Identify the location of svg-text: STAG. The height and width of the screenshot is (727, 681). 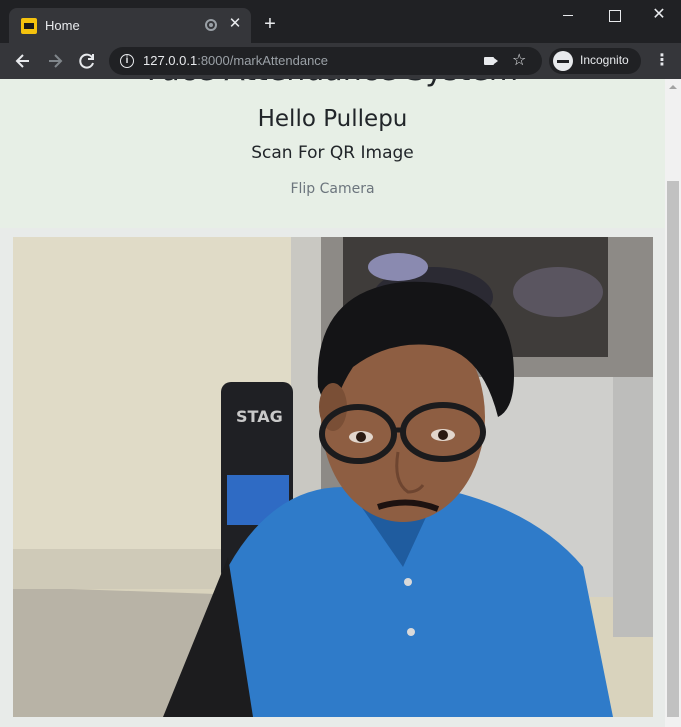
(259, 416).